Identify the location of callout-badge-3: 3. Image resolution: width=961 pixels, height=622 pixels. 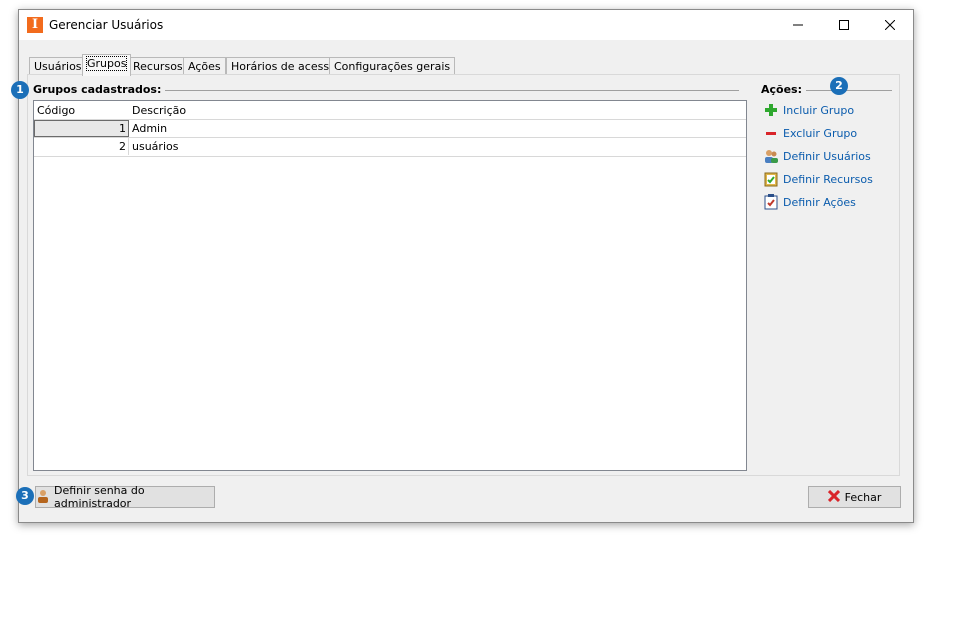
(25, 496).